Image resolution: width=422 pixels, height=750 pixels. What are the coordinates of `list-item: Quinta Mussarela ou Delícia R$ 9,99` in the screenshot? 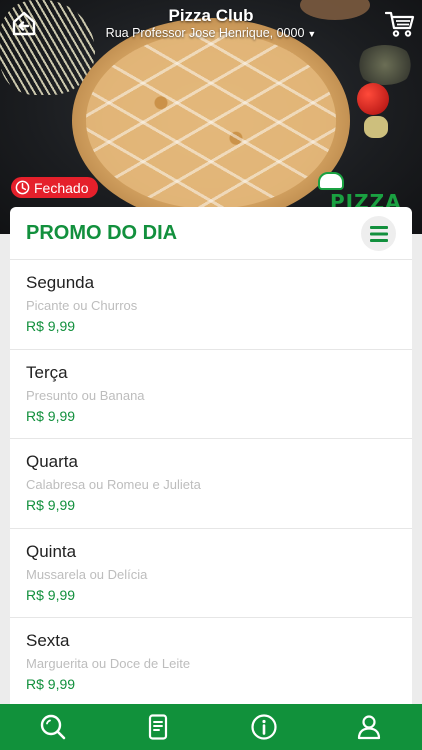 It's located at (211, 573).